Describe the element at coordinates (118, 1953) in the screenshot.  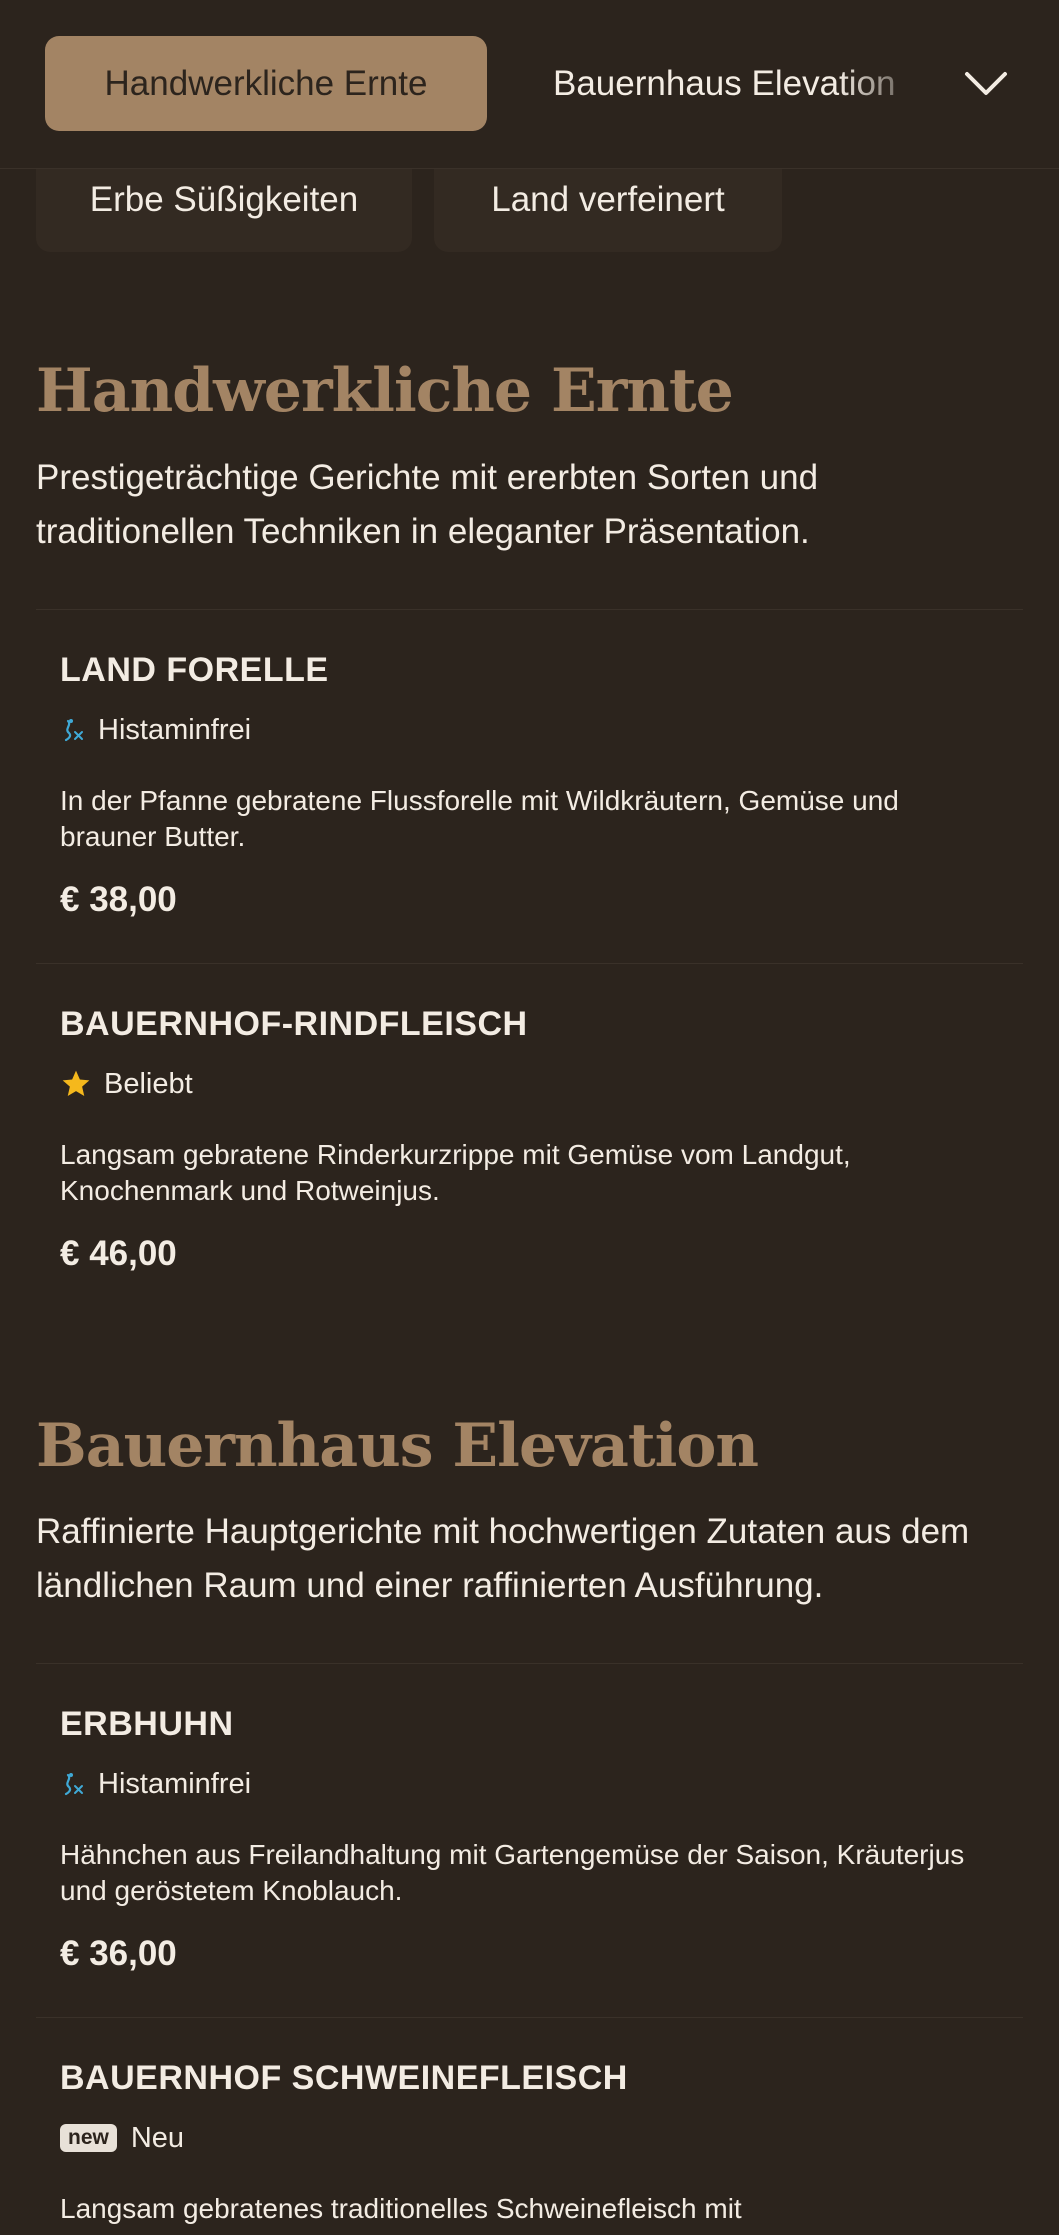
I see `dish-price: € 36,00` at that location.